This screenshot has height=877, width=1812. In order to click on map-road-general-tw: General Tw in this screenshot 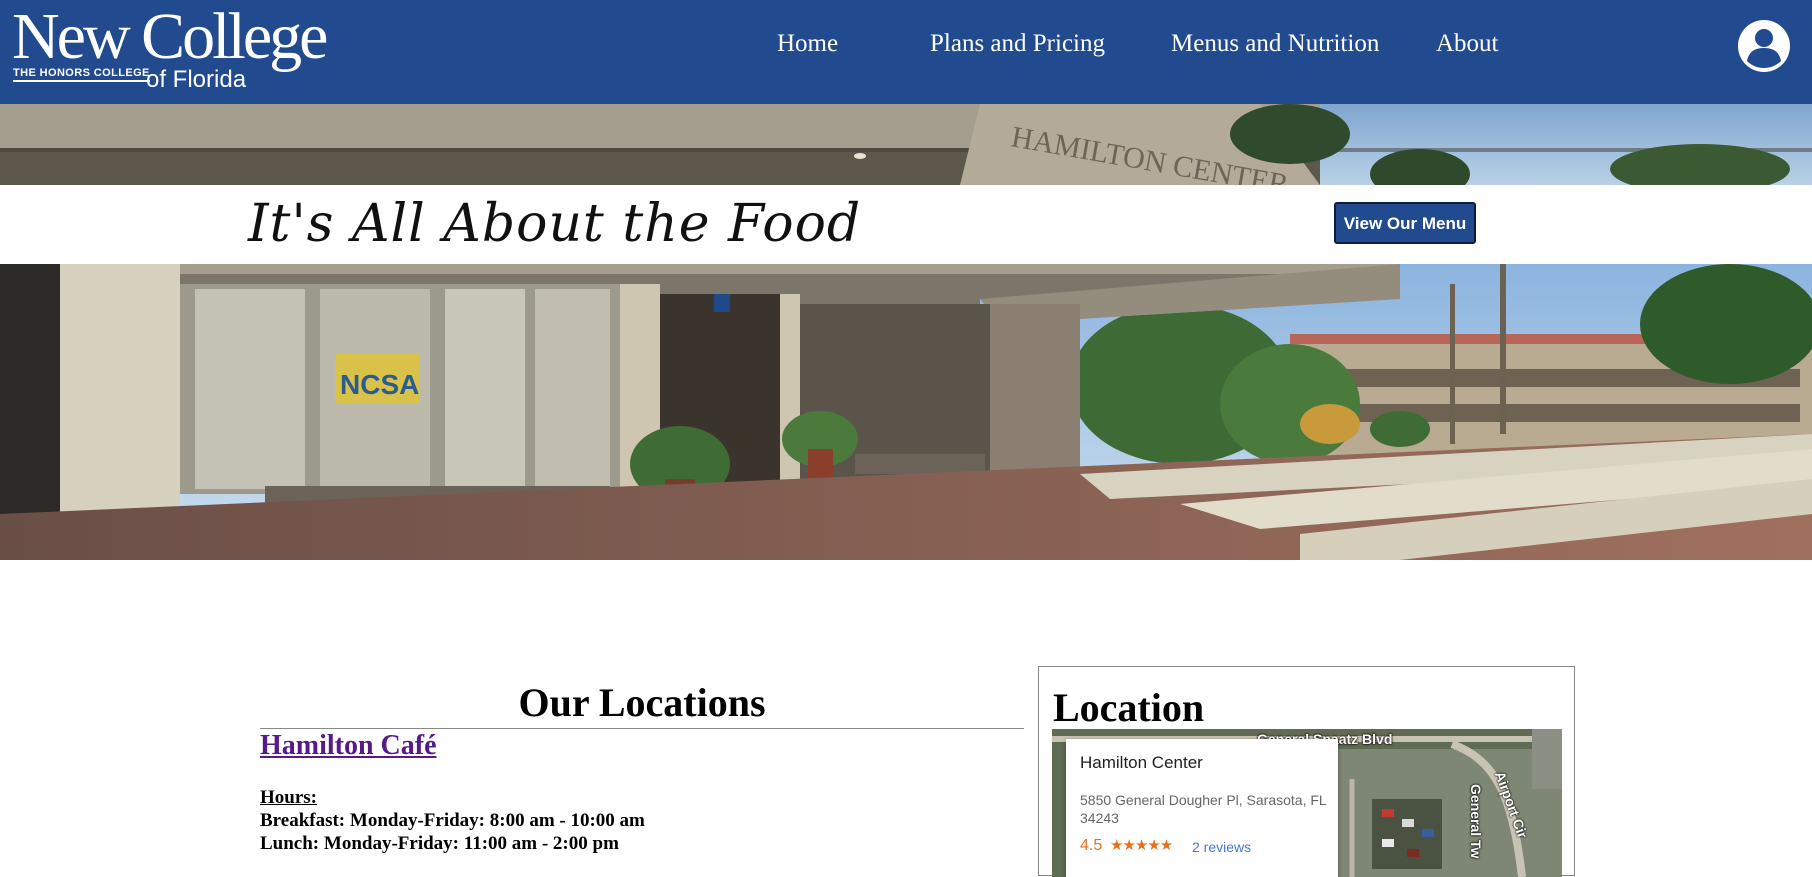, I will do `click(1476, 821)`.